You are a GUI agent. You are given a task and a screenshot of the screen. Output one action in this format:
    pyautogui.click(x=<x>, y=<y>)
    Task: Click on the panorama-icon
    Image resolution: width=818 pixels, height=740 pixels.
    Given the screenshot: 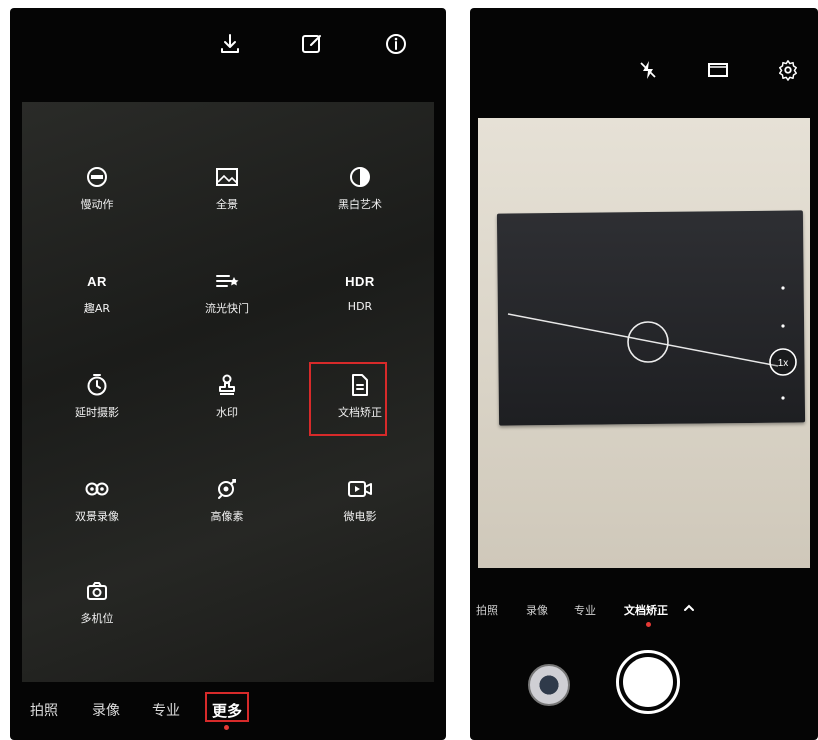 What is the action you would take?
    pyautogui.click(x=227, y=177)
    